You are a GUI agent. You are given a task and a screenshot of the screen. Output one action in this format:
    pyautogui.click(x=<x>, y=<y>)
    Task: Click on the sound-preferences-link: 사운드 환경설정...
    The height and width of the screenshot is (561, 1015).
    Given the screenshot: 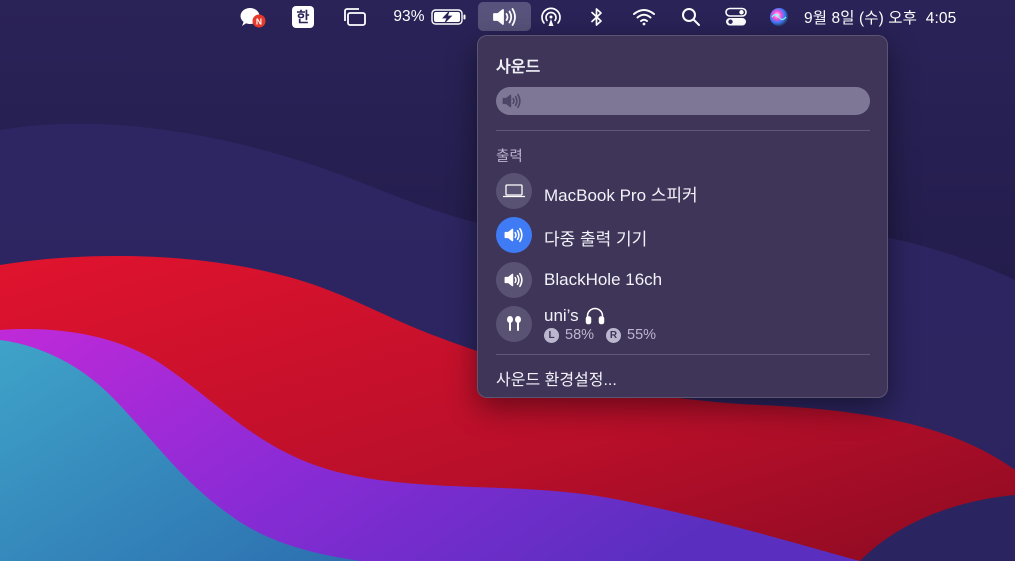 What is the action you would take?
    pyautogui.click(x=556, y=378)
    